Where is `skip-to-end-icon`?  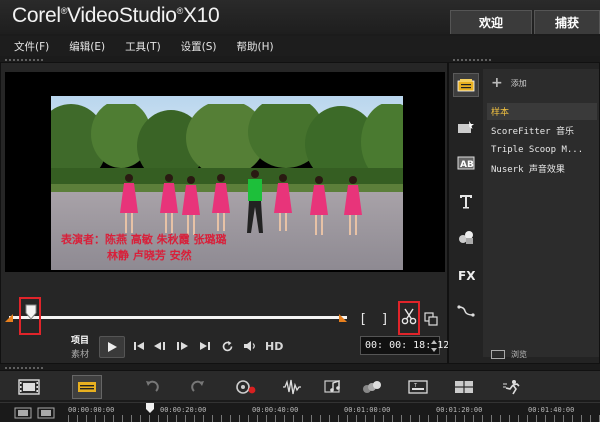 skip-to-end-icon is located at coordinates (205, 346).